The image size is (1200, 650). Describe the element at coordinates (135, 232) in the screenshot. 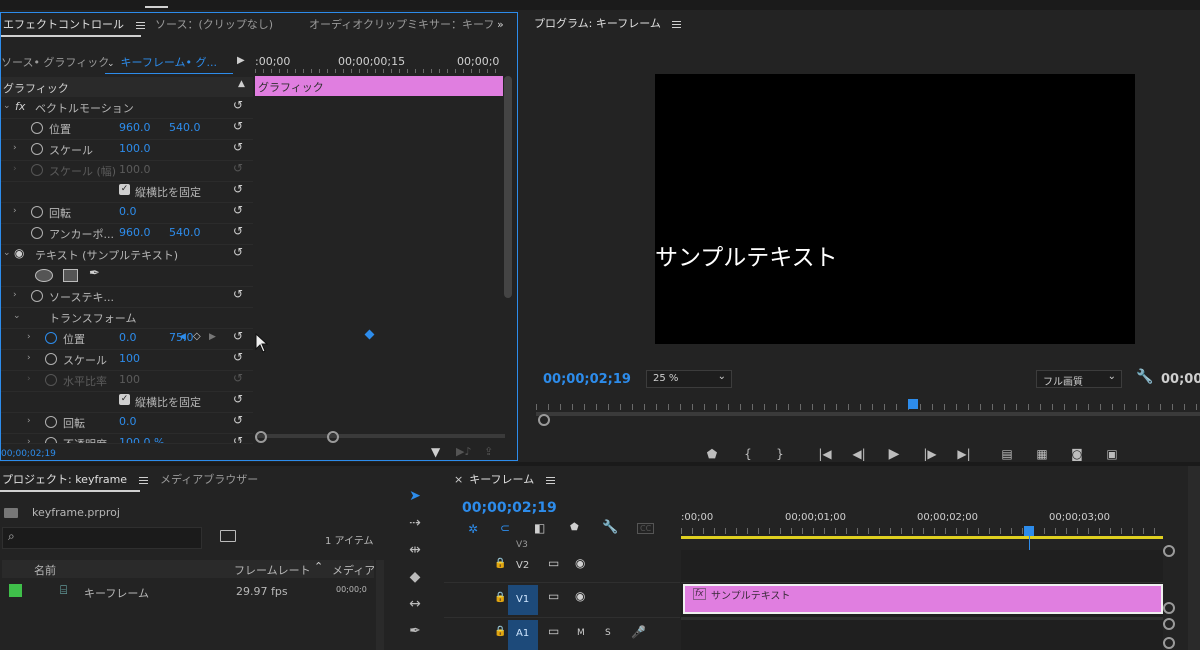

I see `anchor-x-value: 960.0` at that location.